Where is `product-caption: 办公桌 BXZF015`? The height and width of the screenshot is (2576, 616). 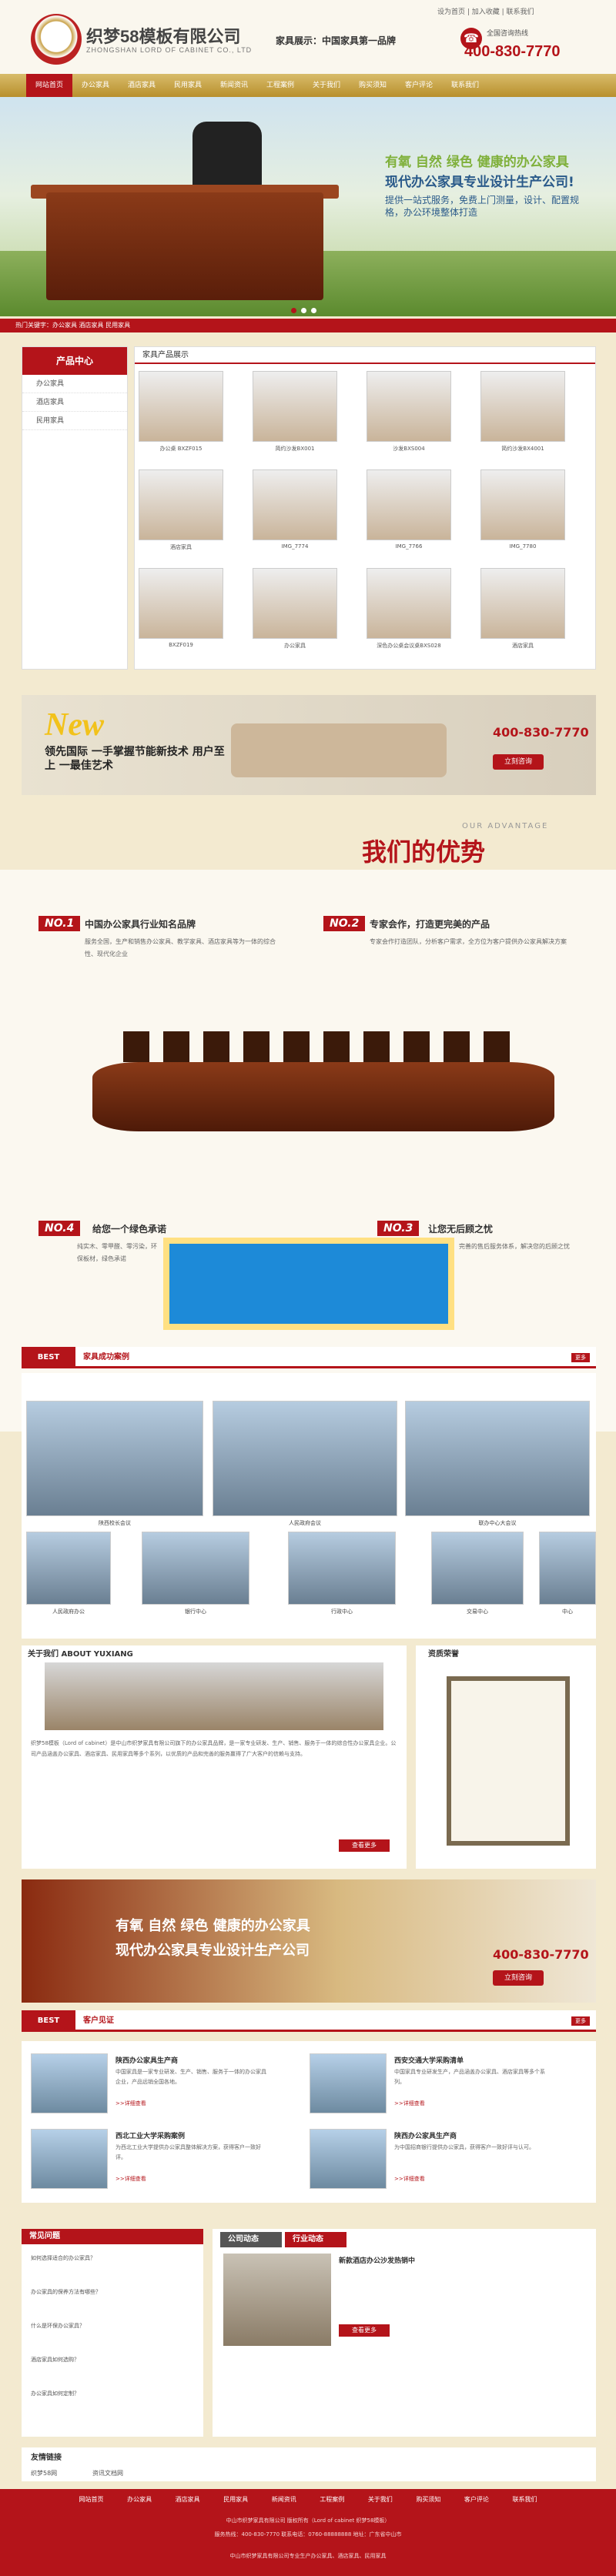 product-caption: 办公桌 BXZF015 is located at coordinates (181, 449).